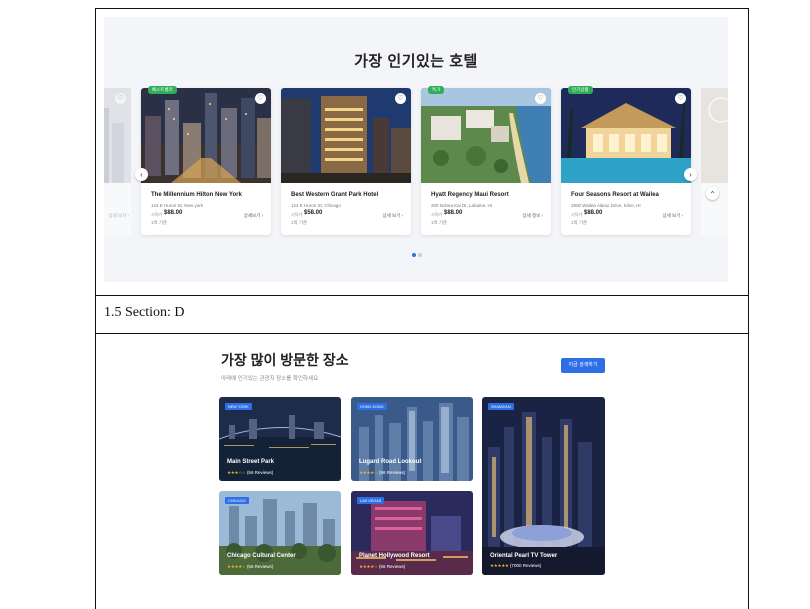  Describe the element at coordinates (285, 360) in the screenshot. I see `places-title: 가장 많이 방문한 장소` at that location.